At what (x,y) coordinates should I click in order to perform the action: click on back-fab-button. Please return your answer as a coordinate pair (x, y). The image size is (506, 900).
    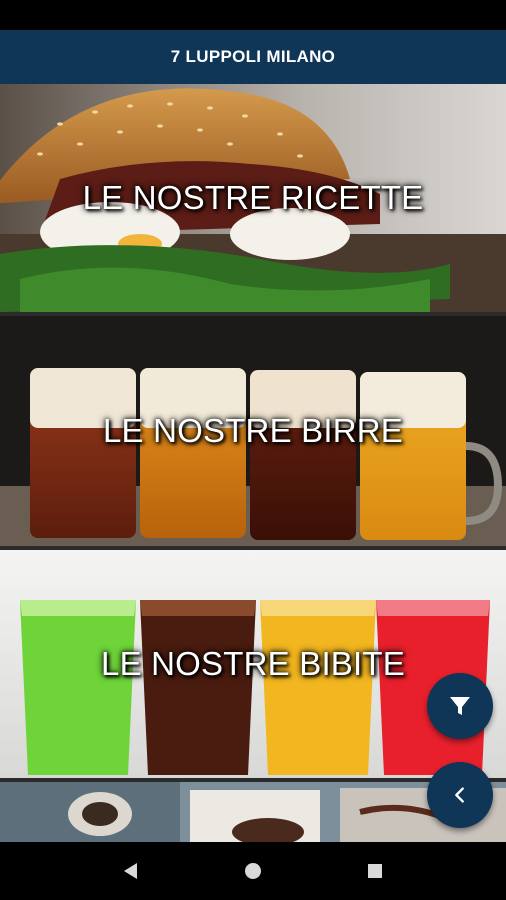
    Looking at the image, I should click on (460, 795).